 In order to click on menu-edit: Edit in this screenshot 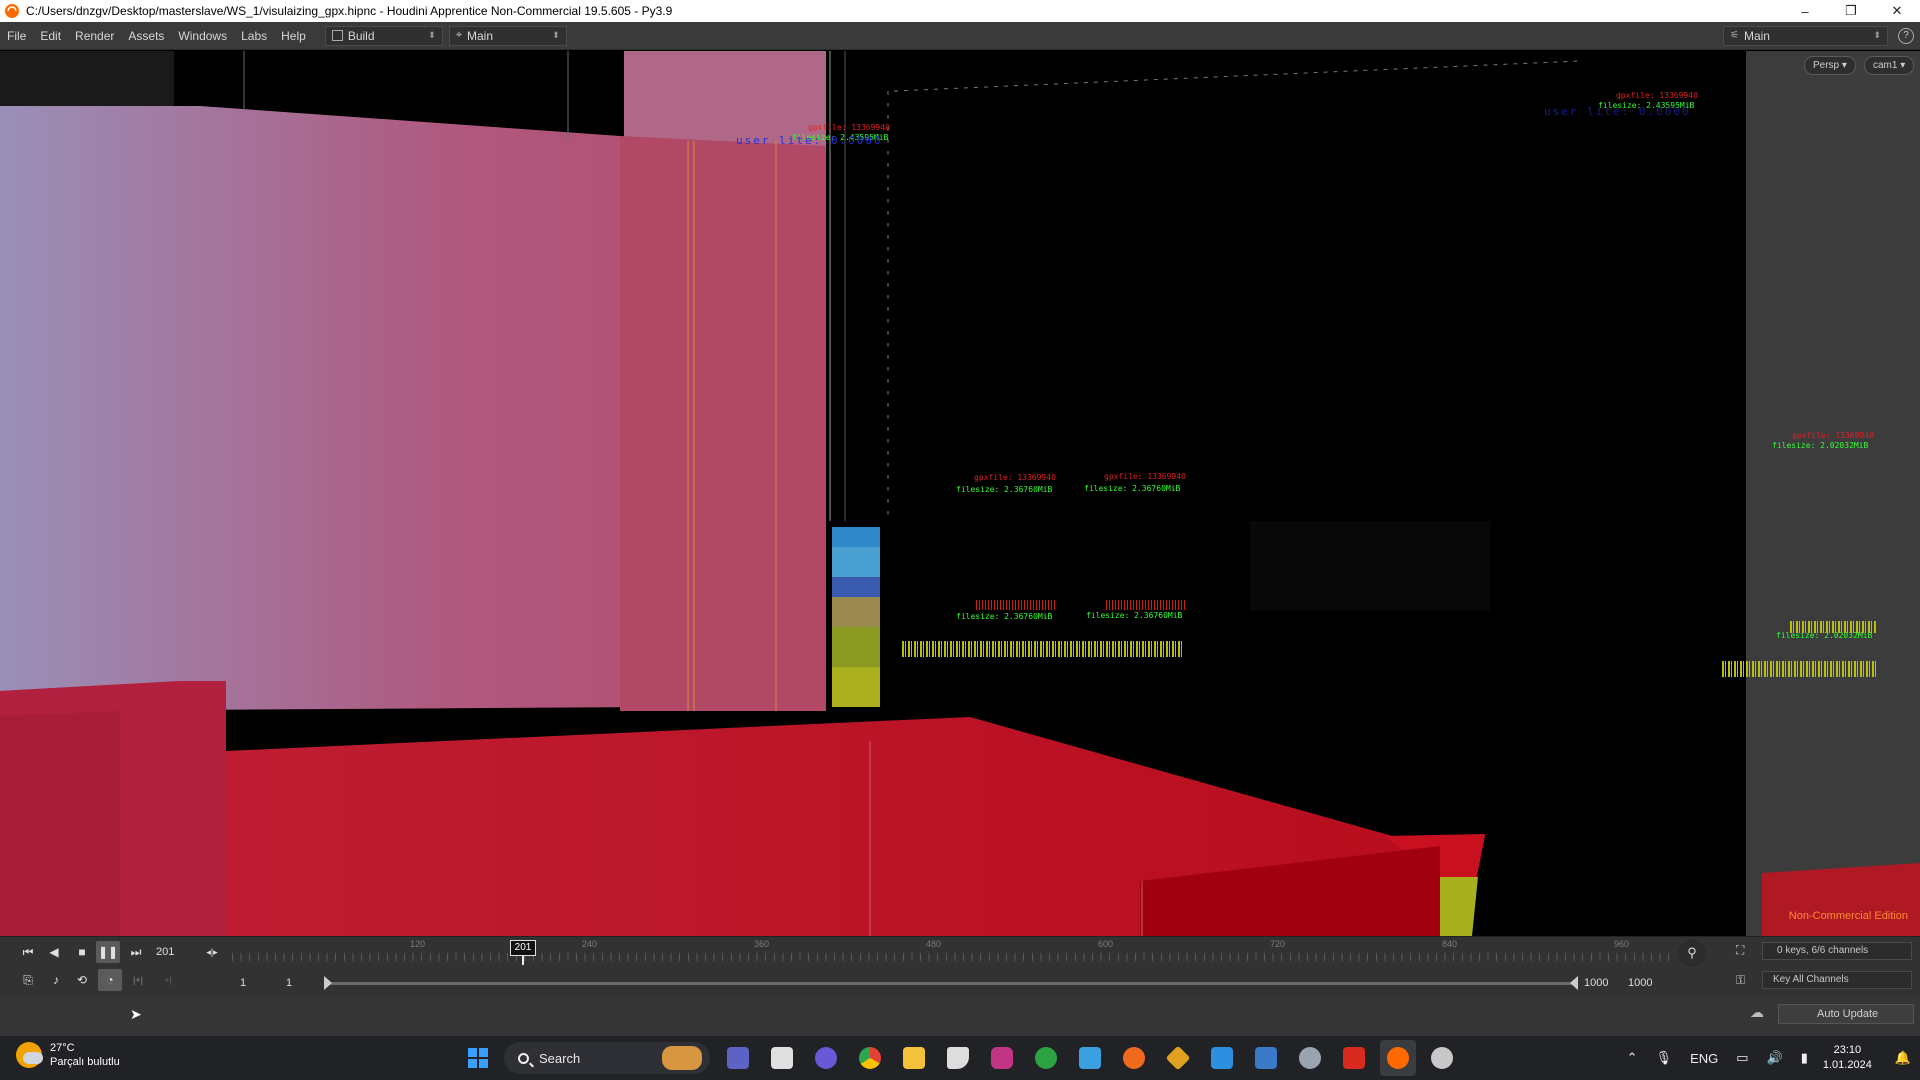, I will do `click(50, 36)`.